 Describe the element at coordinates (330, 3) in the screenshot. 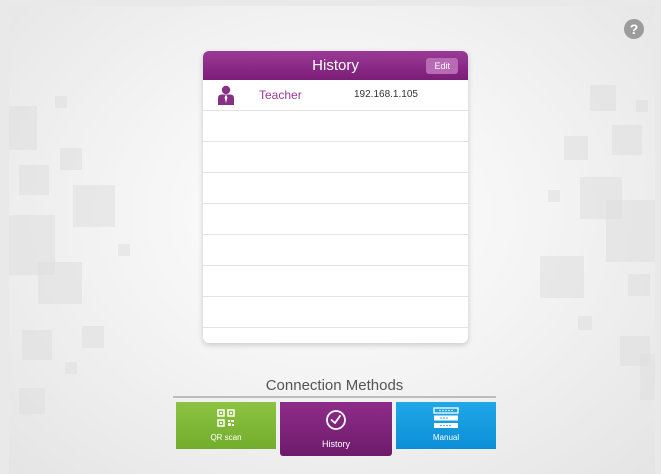

I see `top-edge` at that location.